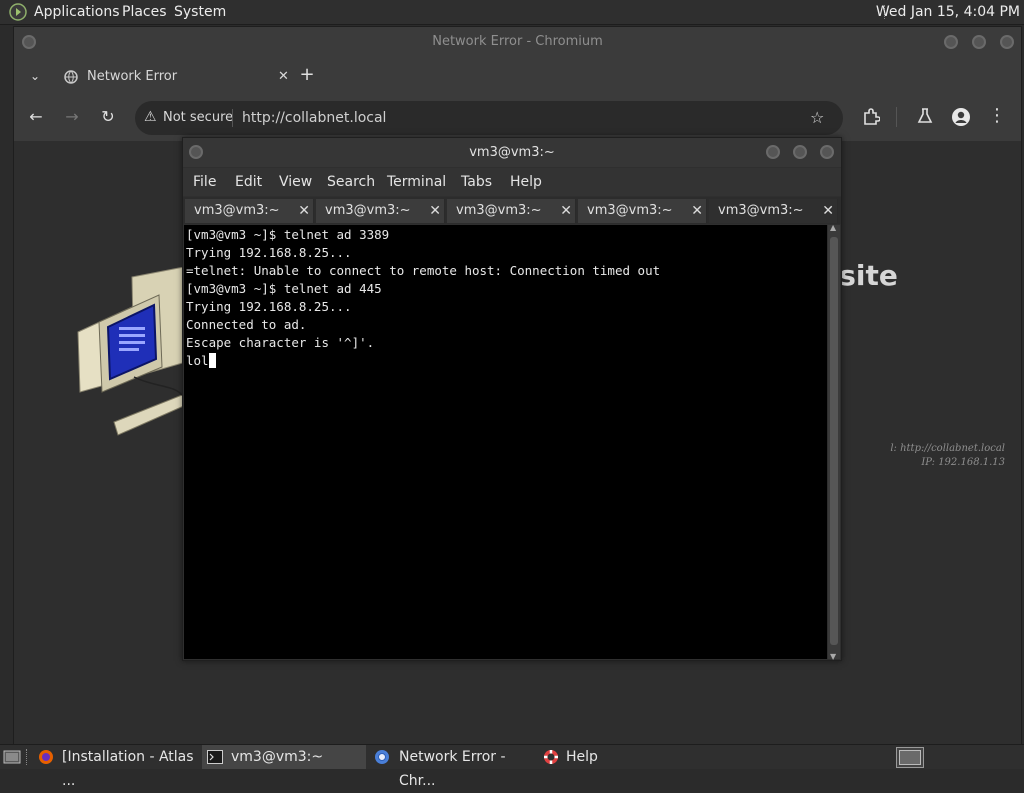  I want to click on task-terminal: vm3@vm3:~, so click(284, 757).